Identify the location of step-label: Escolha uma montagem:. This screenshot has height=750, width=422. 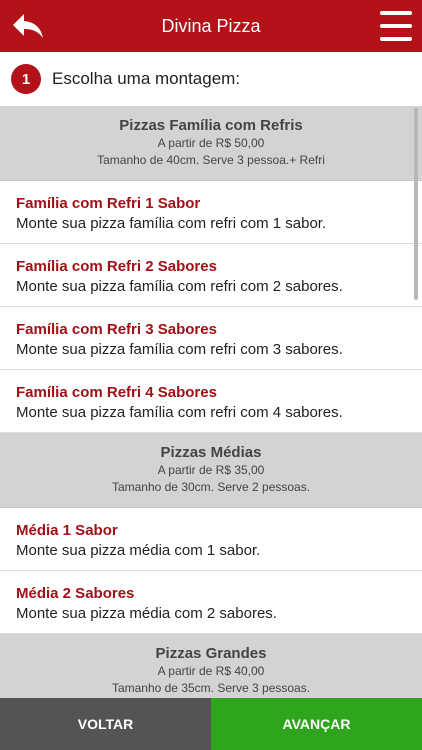
(146, 78).